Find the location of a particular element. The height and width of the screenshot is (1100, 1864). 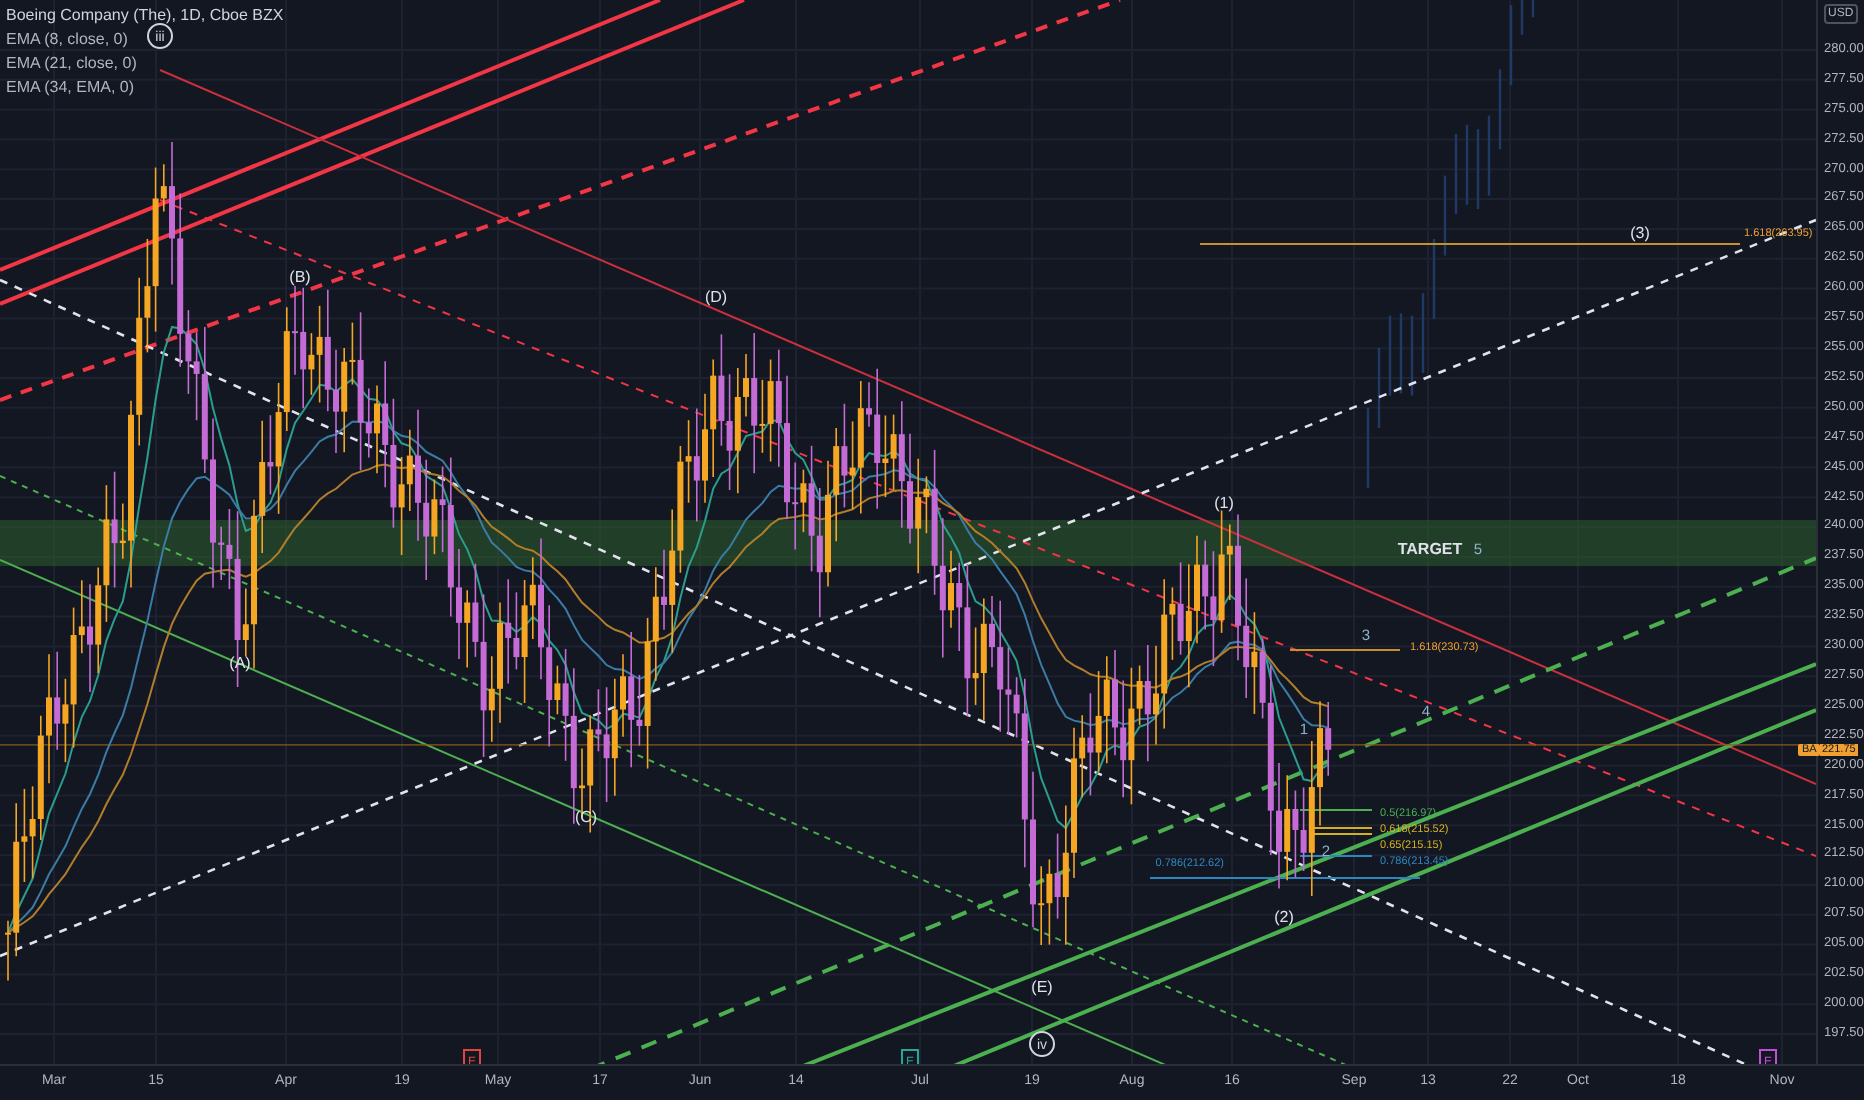

target-label: TARGET is located at coordinates (1430, 549).